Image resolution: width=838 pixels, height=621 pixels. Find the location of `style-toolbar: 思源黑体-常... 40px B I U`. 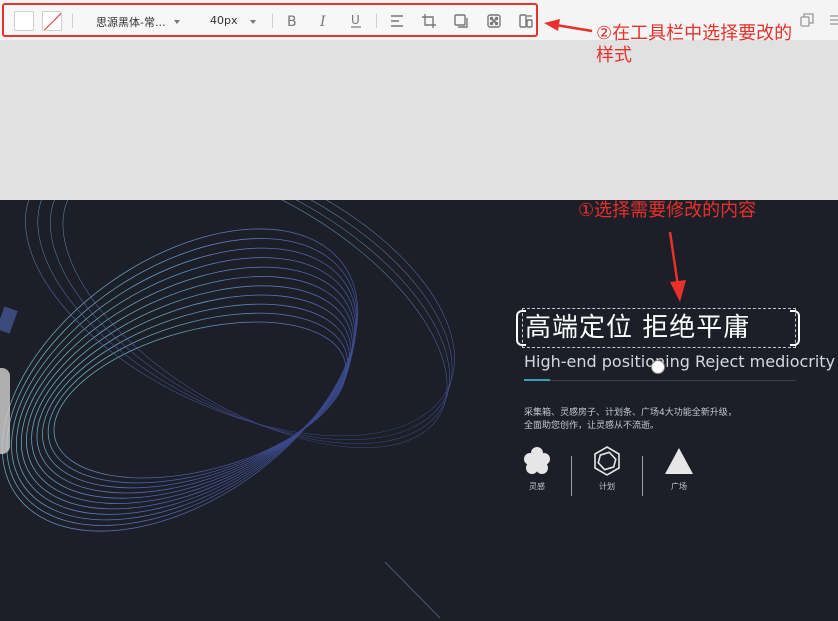

style-toolbar: 思源黑体-常... 40px B I U is located at coordinates (270, 20).